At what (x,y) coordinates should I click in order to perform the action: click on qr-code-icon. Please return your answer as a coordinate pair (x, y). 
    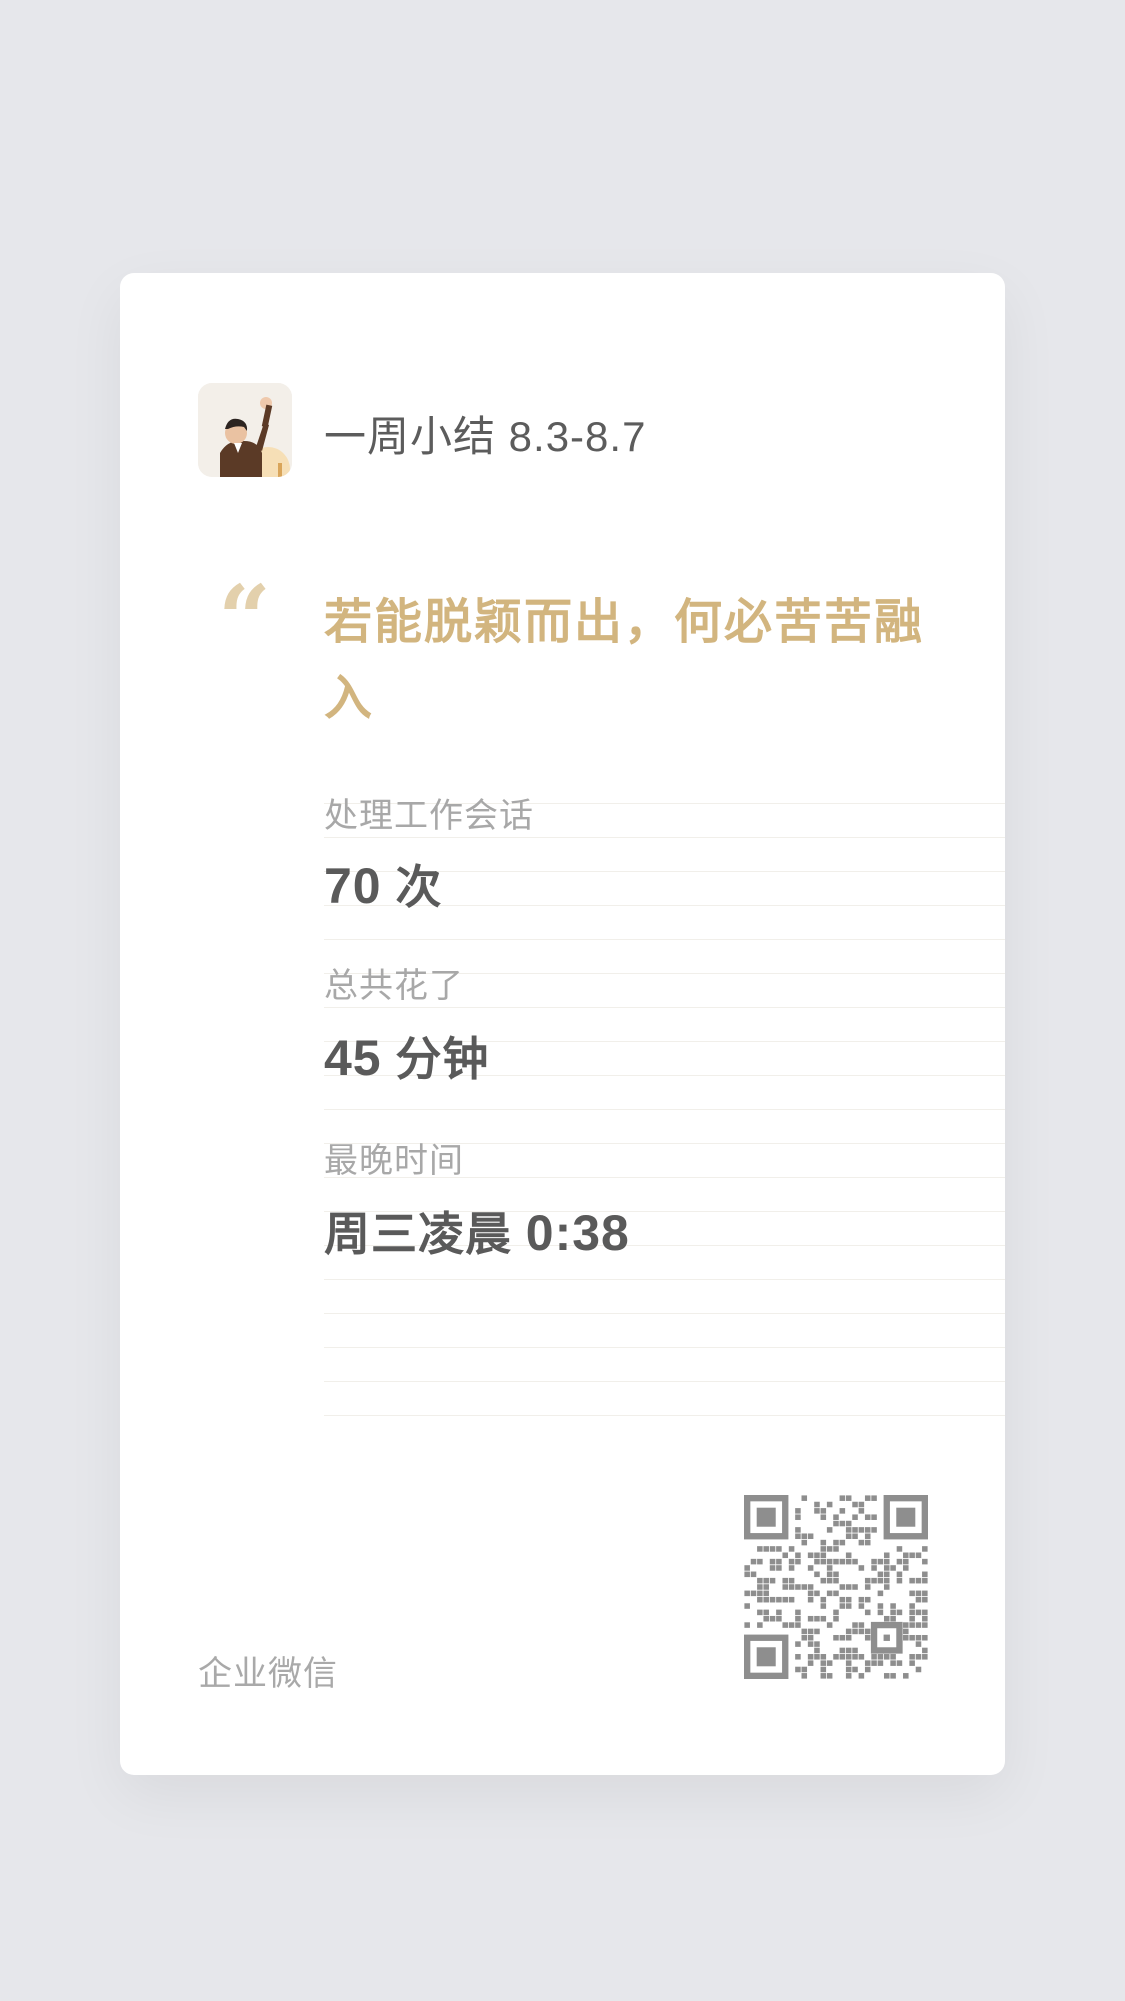
    Looking at the image, I should click on (836, 1587).